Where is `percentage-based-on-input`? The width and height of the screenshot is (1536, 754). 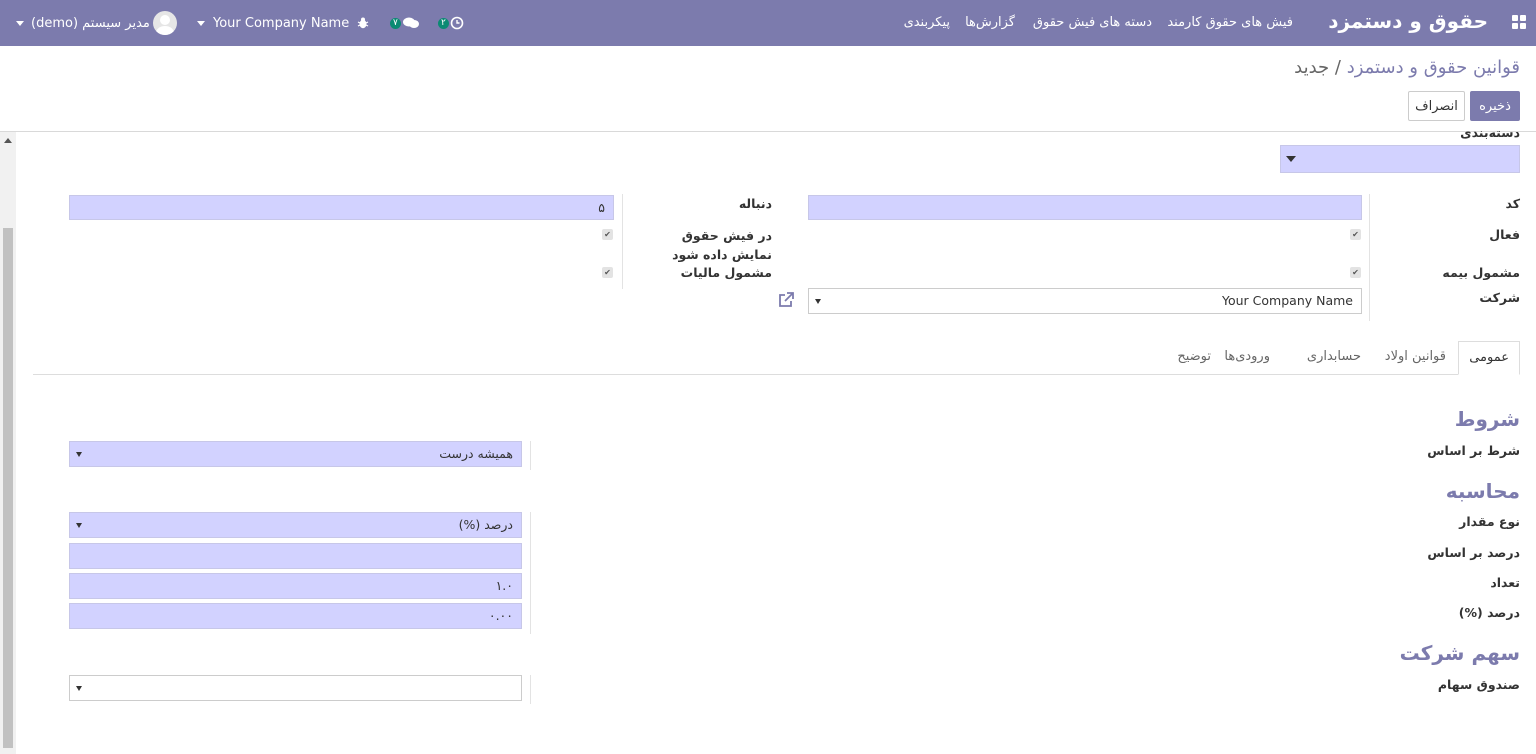
percentage-based-on-input is located at coordinates (295, 556).